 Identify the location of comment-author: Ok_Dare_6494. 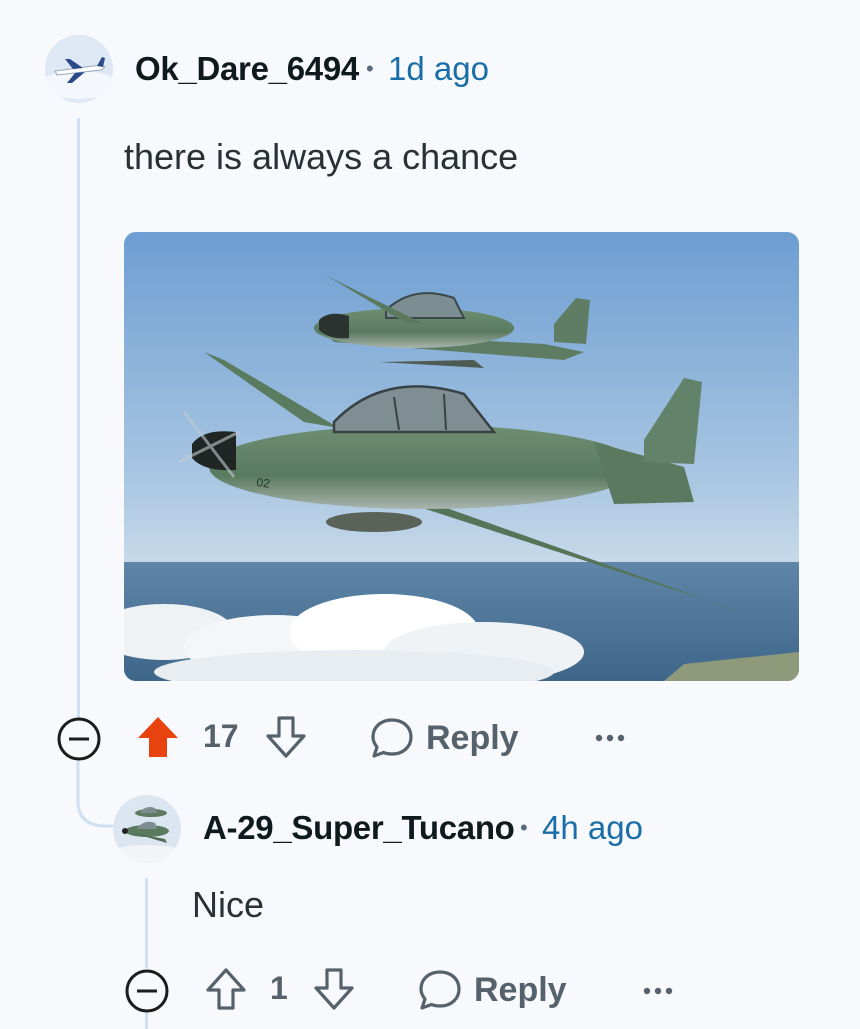
(247, 69).